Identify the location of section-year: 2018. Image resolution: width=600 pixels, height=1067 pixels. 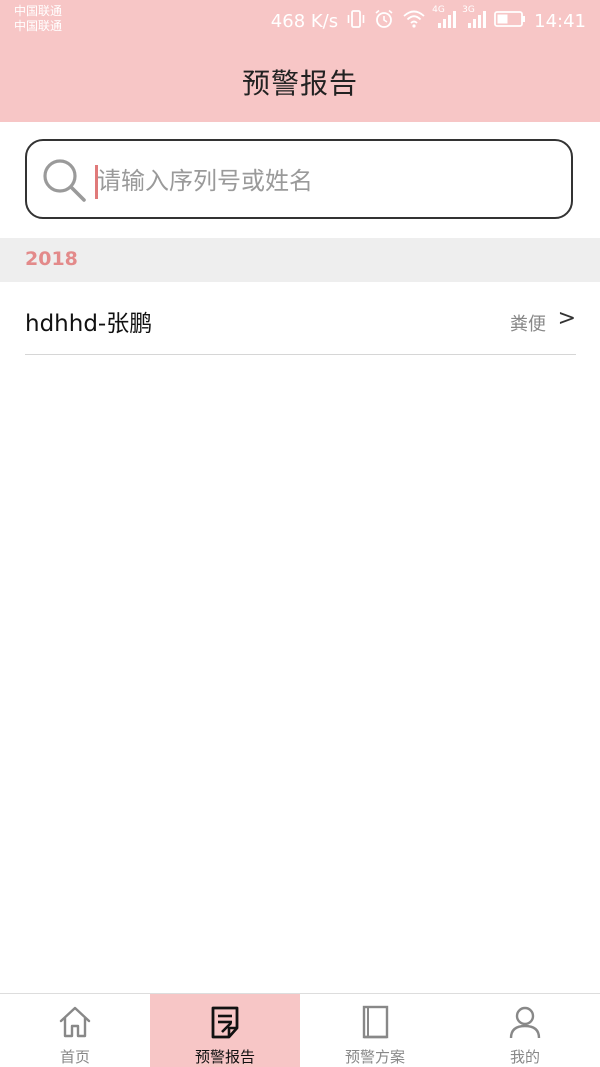
(51, 259).